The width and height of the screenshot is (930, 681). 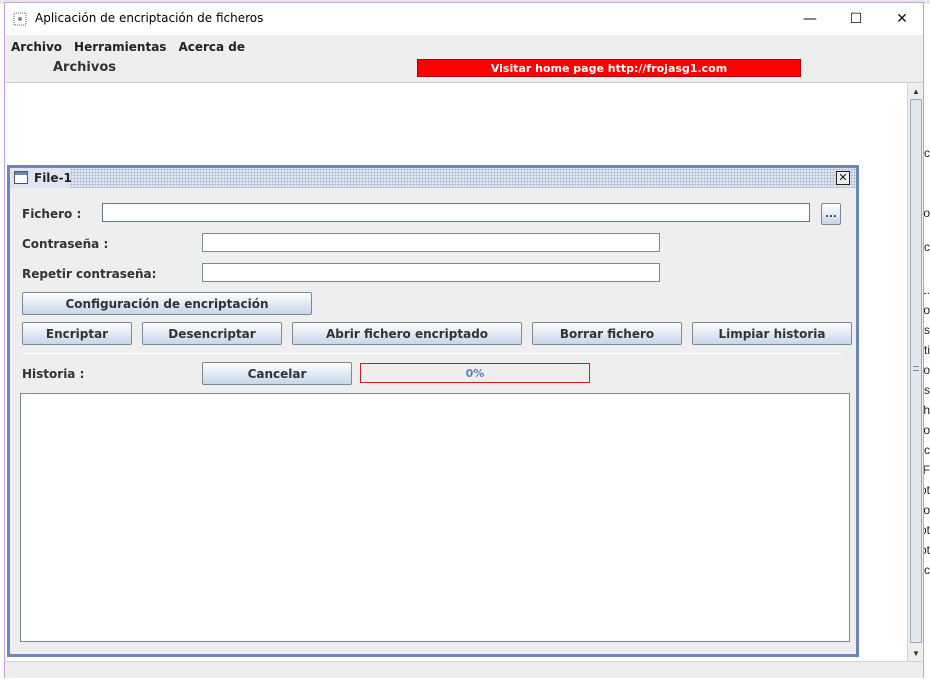 I want to click on menu-herramientas: Herramientas, so click(x=120, y=47).